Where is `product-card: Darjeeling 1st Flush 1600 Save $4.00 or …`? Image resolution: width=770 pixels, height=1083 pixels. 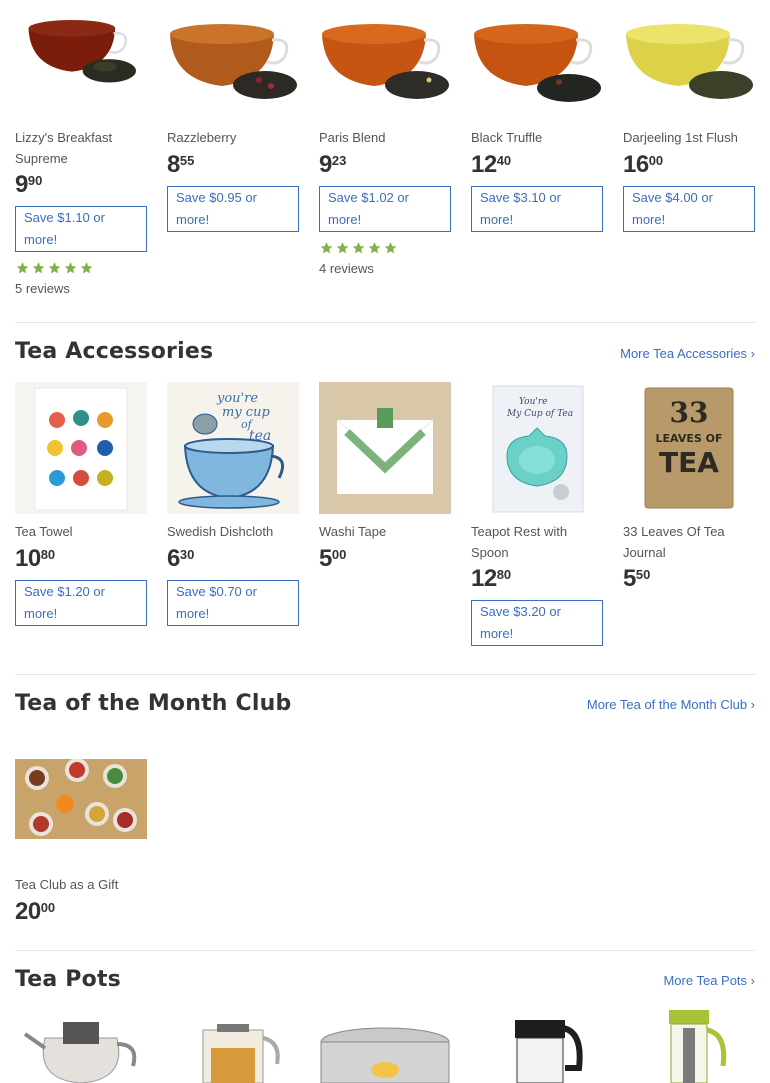
product-card: Darjeeling 1st Flush 1600 Save $4.00 or … is located at coordinates (689, 116).